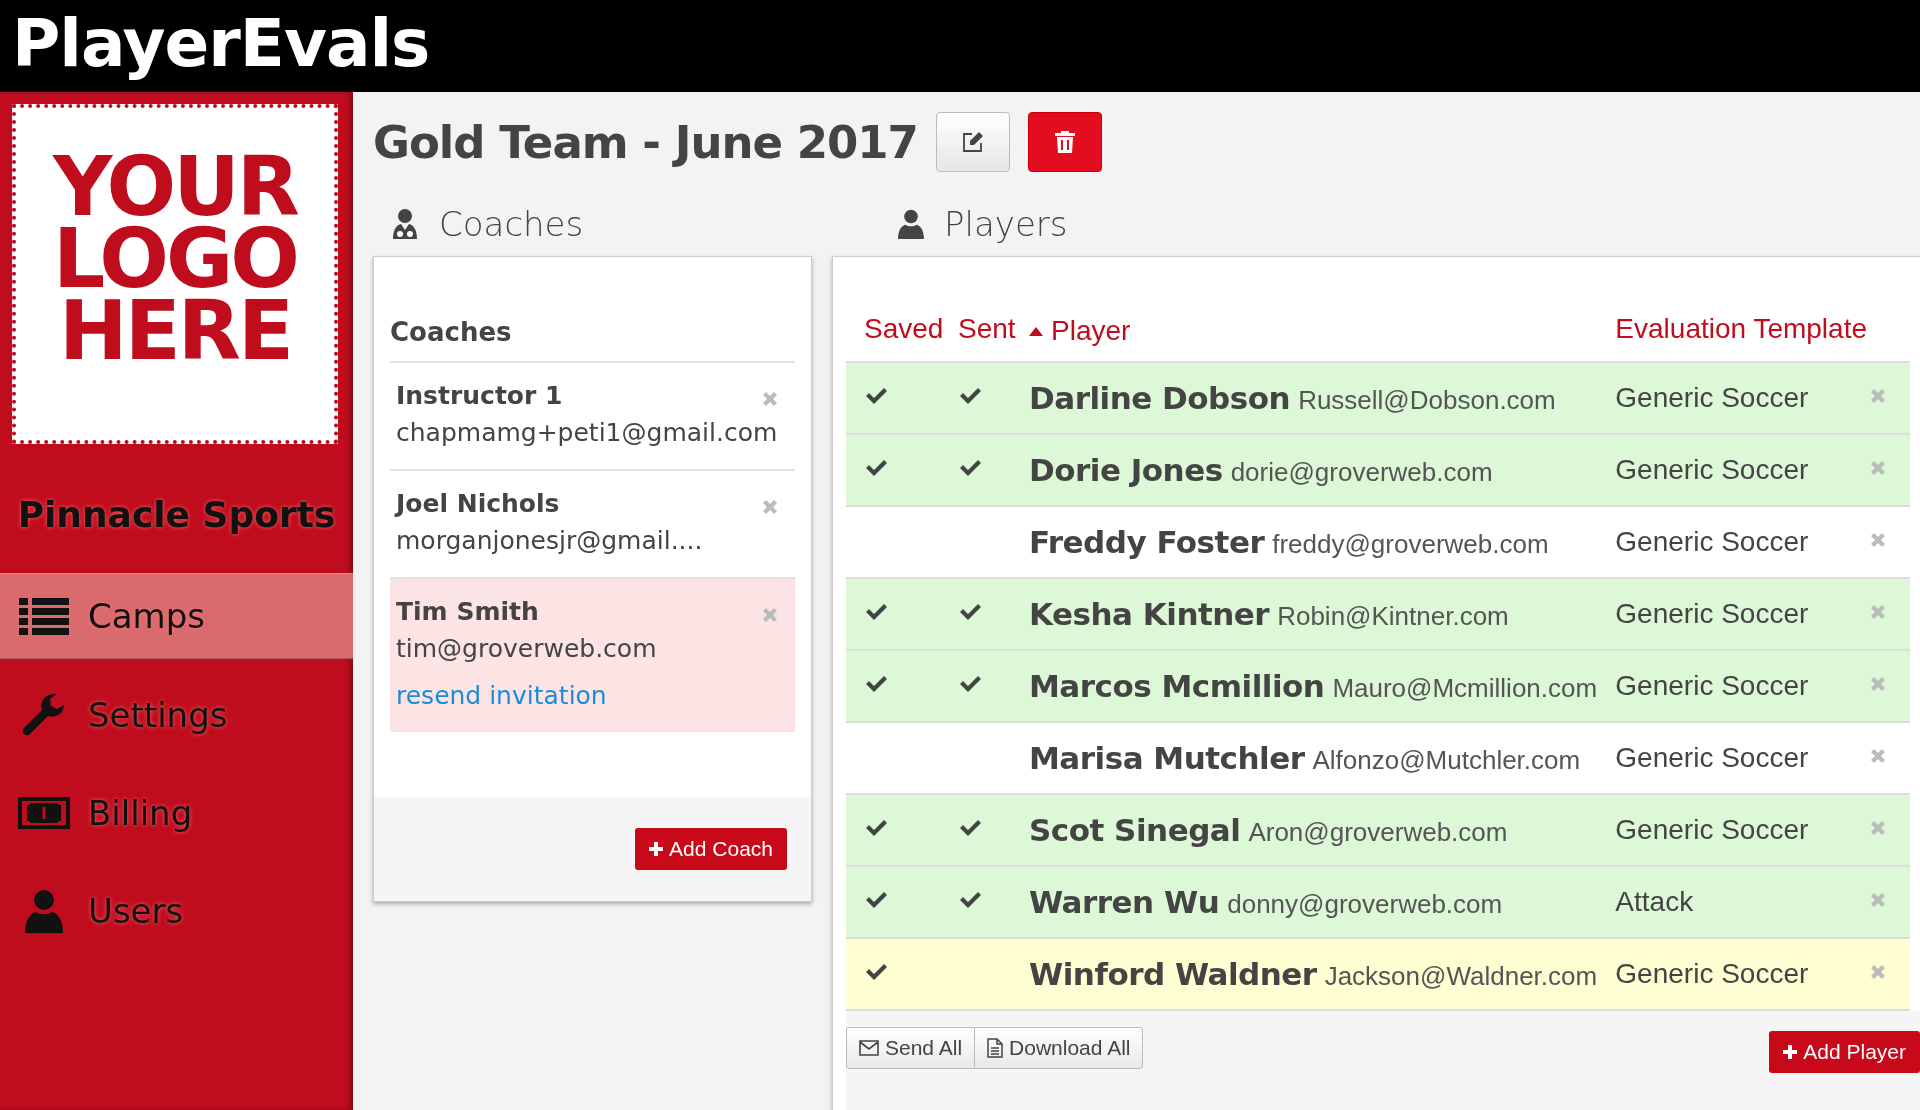 This screenshot has height=1110, width=1920. I want to click on player-email: donny@groverweb.com, so click(1365, 904).